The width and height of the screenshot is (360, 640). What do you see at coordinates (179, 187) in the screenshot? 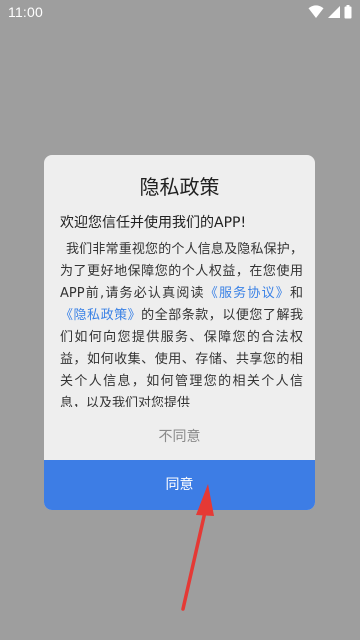
I see `dialog-title: 隐私政策` at bounding box center [179, 187].